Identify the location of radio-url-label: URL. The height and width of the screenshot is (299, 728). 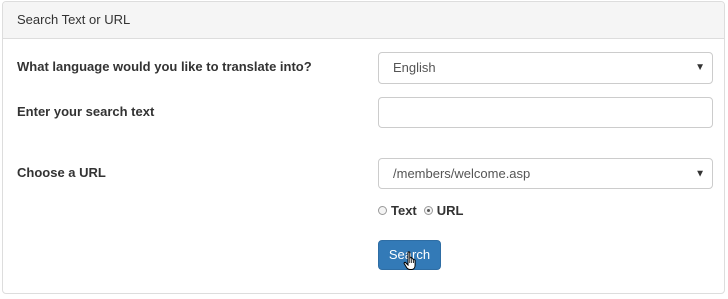
(450, 210).